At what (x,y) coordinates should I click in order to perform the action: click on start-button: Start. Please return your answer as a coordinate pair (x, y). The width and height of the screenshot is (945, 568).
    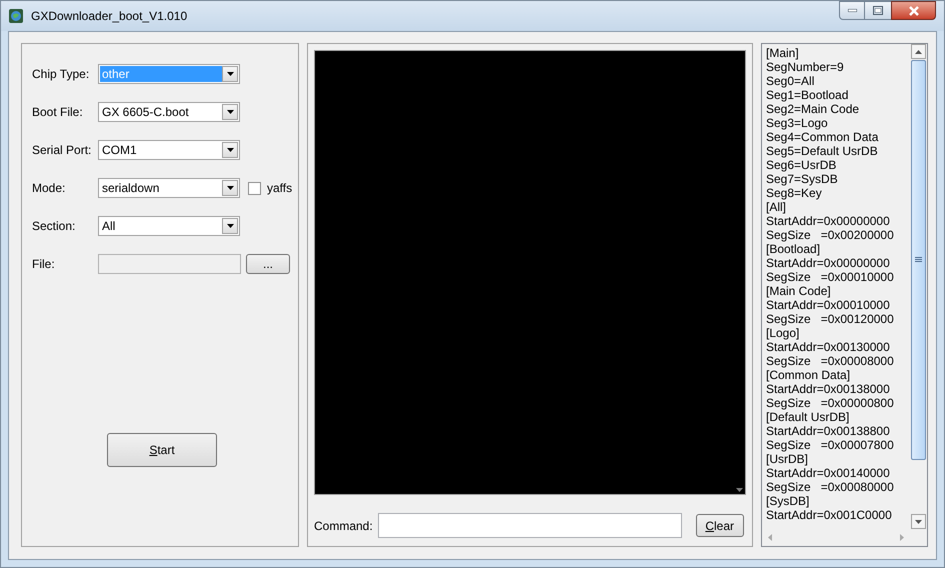
    Looking at the image, I should click on (162, 450).